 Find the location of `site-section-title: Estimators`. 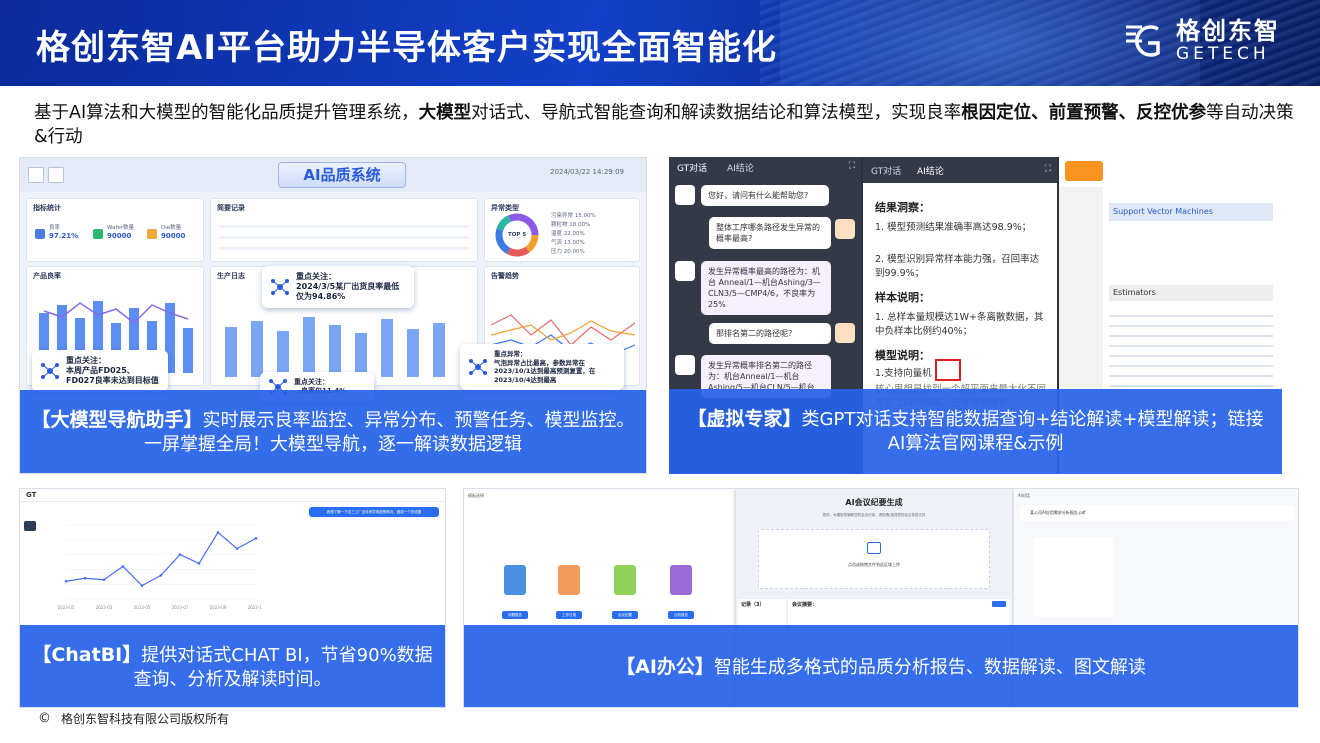

site-section-title: Estimators is located at coordinates (1191, 293).